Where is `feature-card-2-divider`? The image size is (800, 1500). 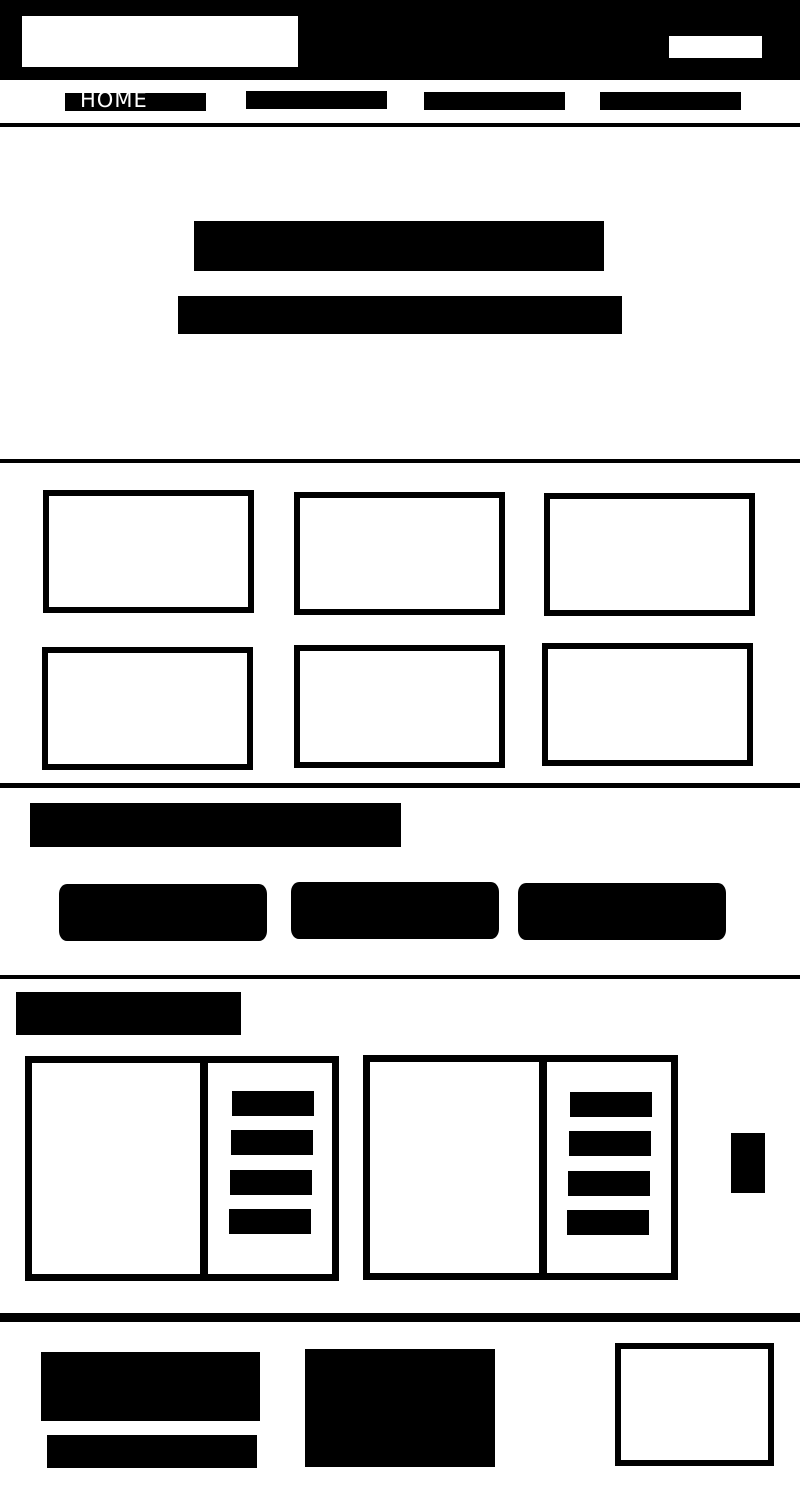
feature-card-2-divider is located at coordinates (543, 1167).